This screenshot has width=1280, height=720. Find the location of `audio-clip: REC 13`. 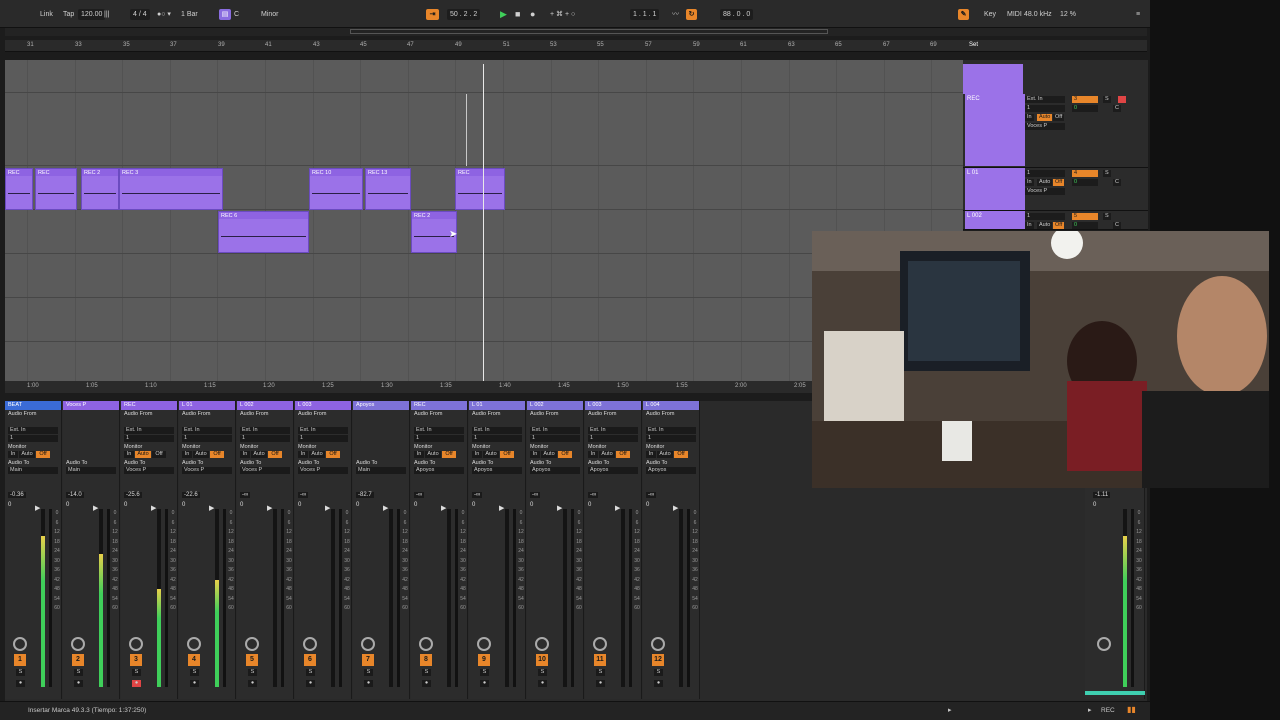

audio-clip: REC 13 is located at coordinates (388, 189).